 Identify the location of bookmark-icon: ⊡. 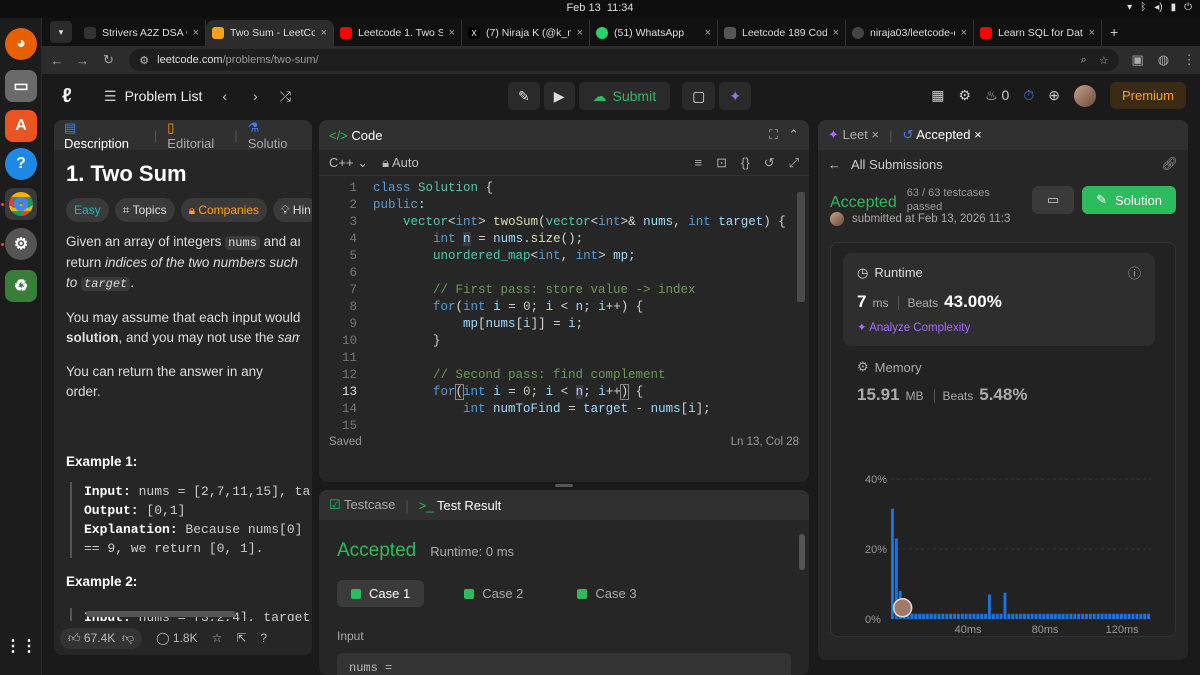
(721, 163).